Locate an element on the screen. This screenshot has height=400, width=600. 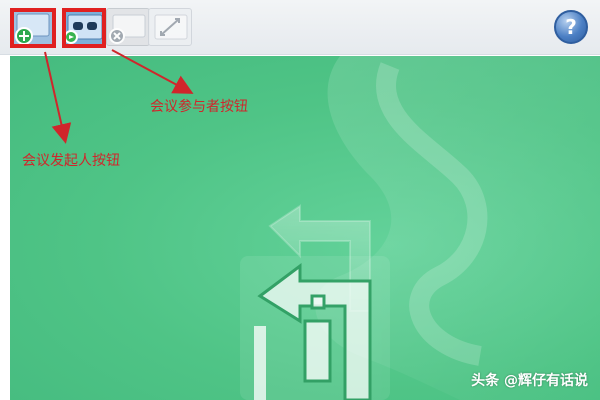
help-icon: ? is located at coordinates (571, 27).